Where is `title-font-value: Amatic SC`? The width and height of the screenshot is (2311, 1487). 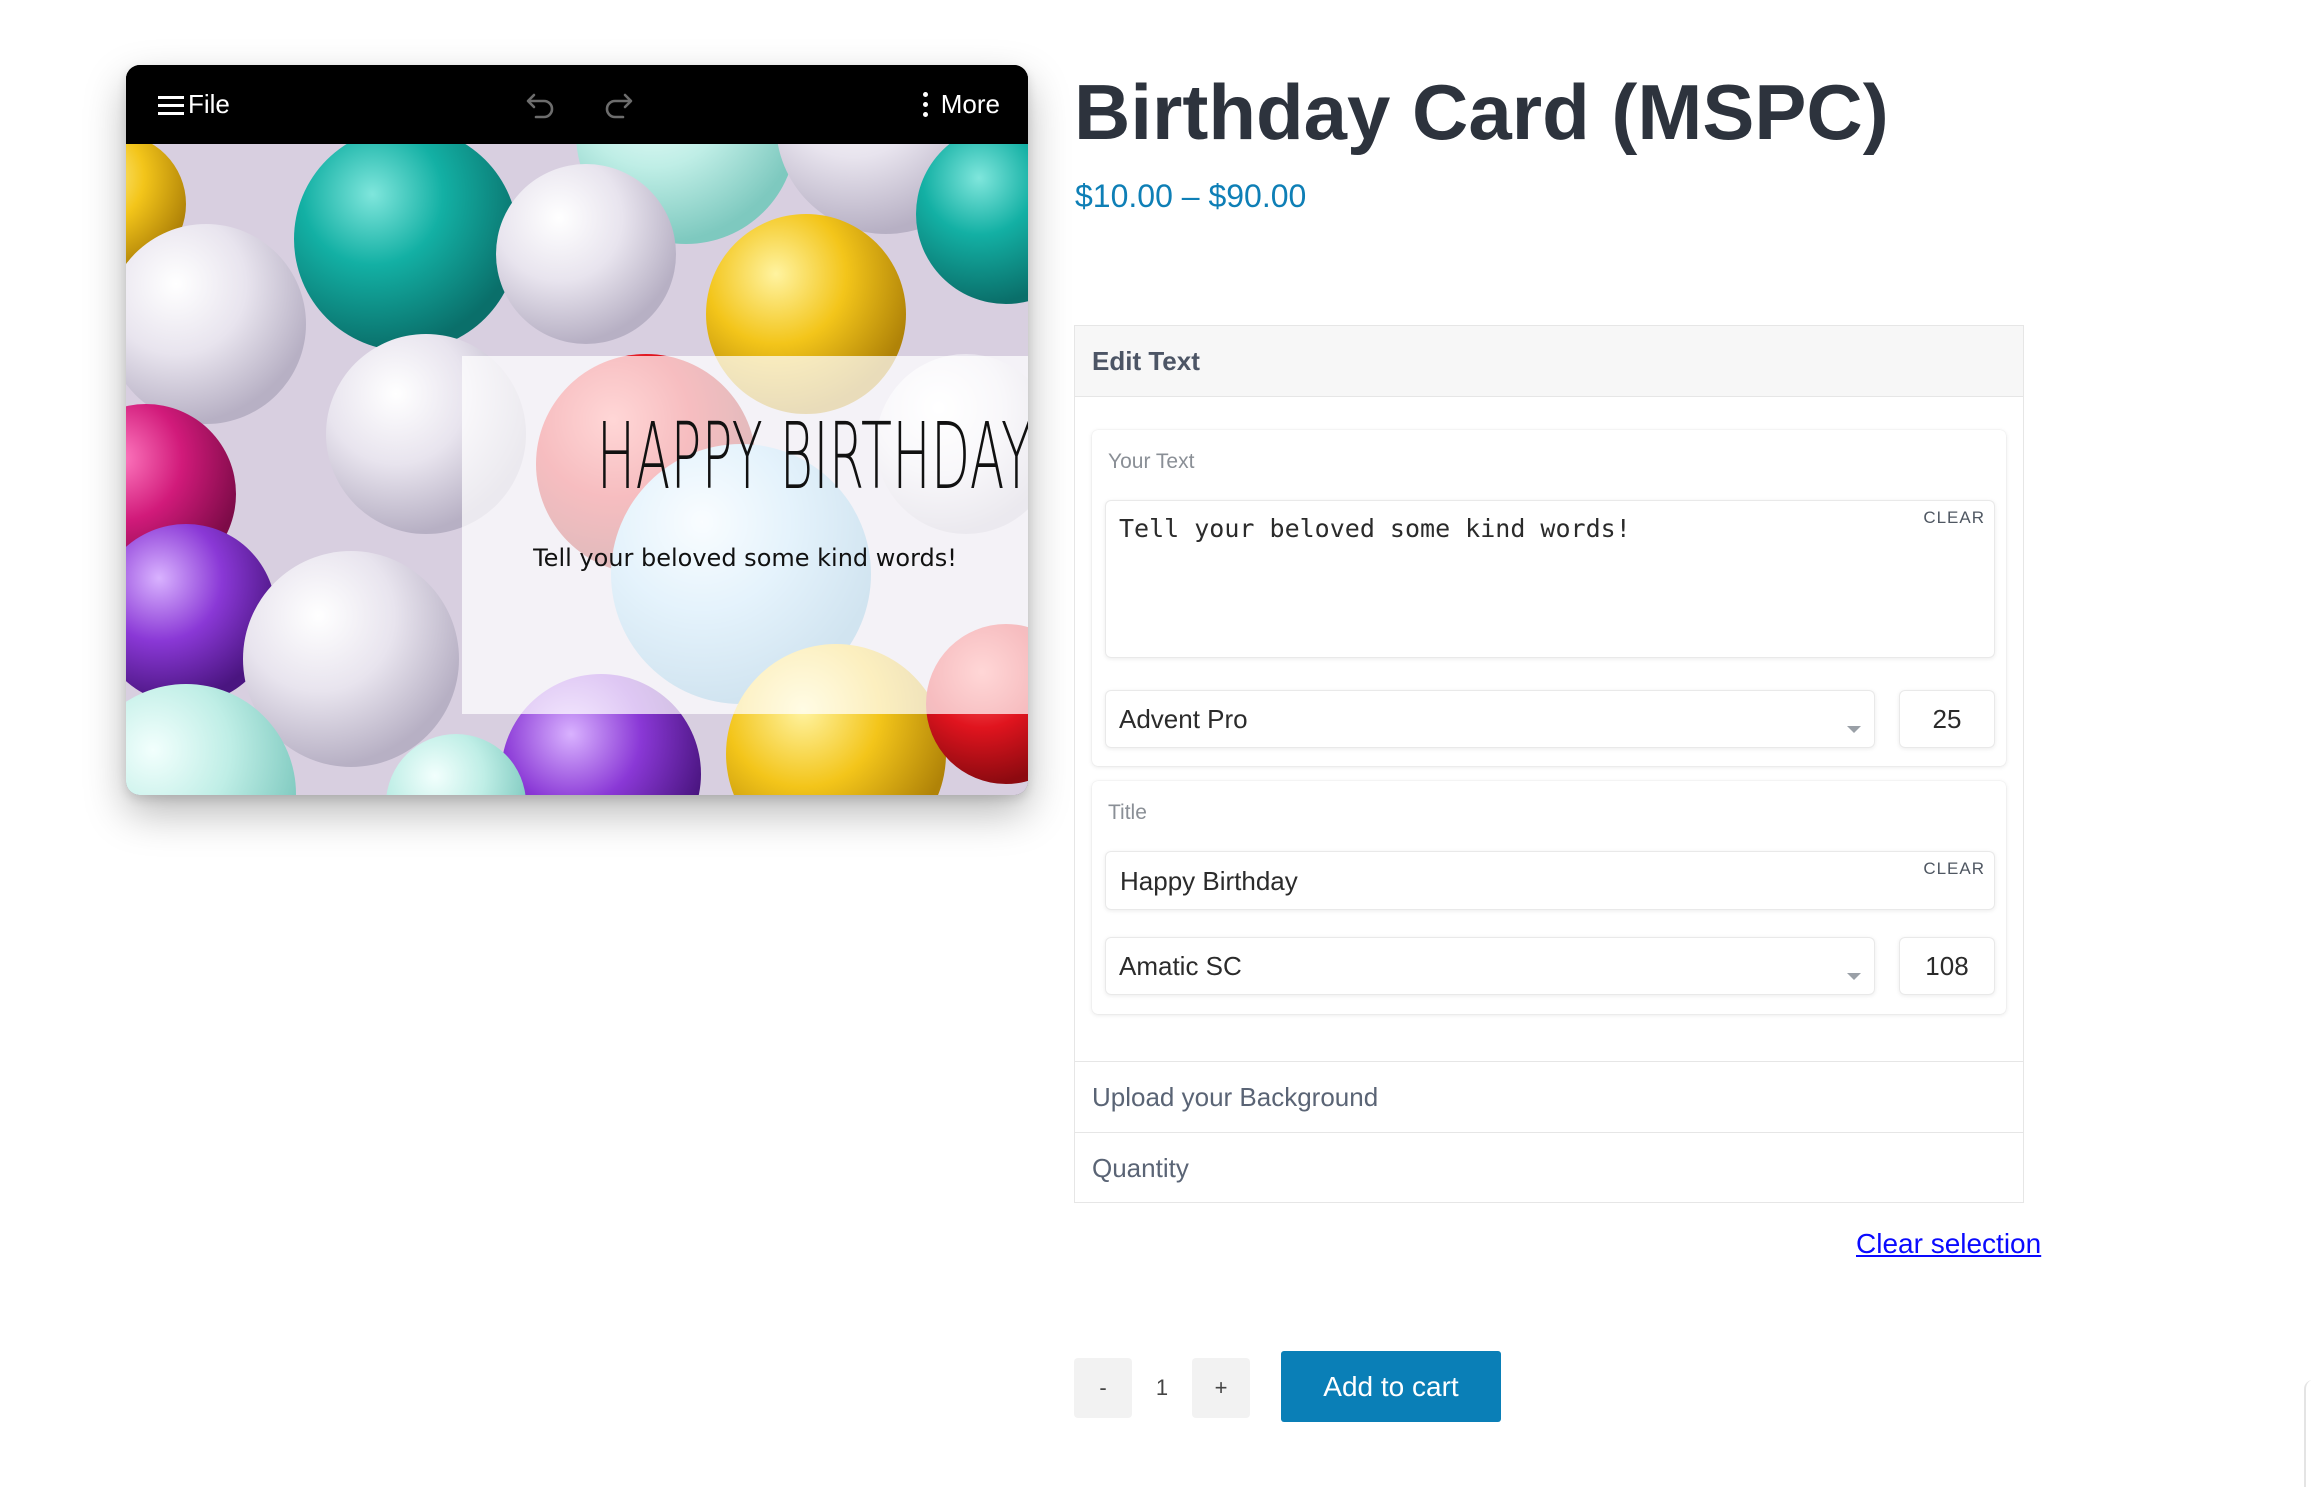
title-font-value: Amatic SC is located at coordinates (1180, 966).